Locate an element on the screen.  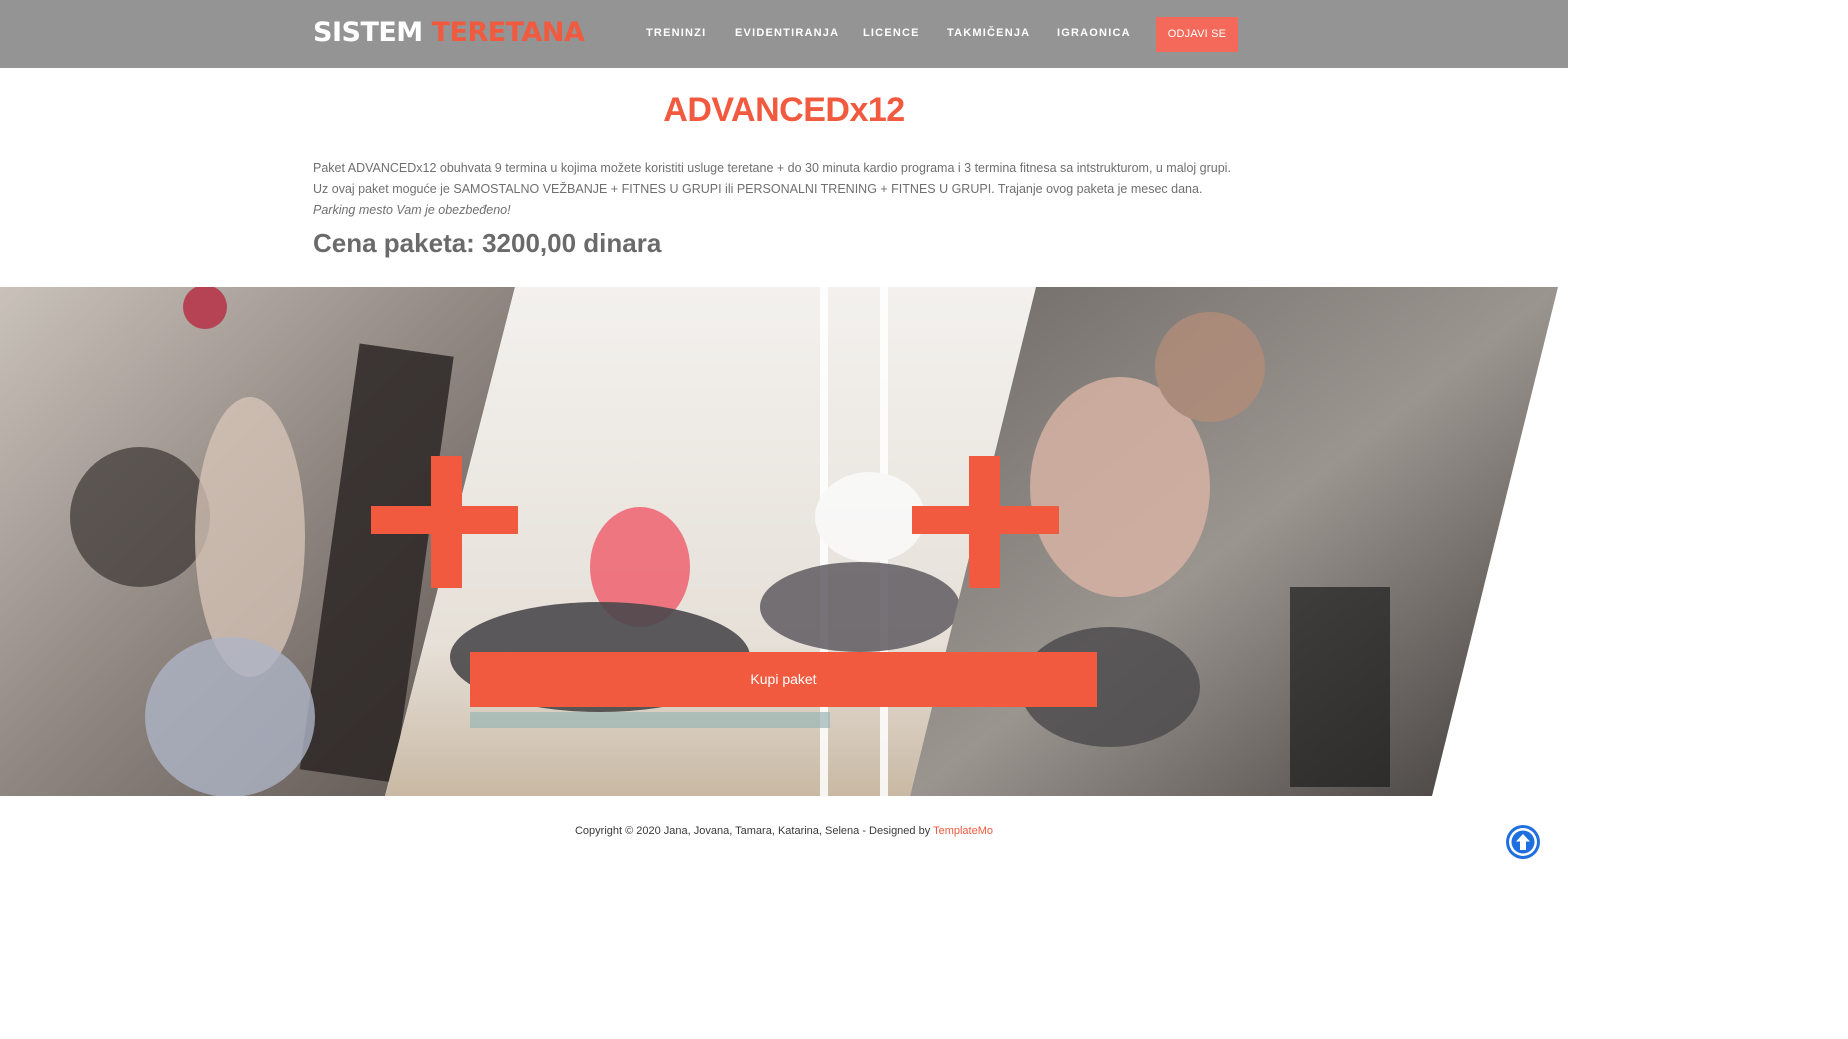
nav-igraonica: IGRAONICA is located at coordinates (1094, 33).